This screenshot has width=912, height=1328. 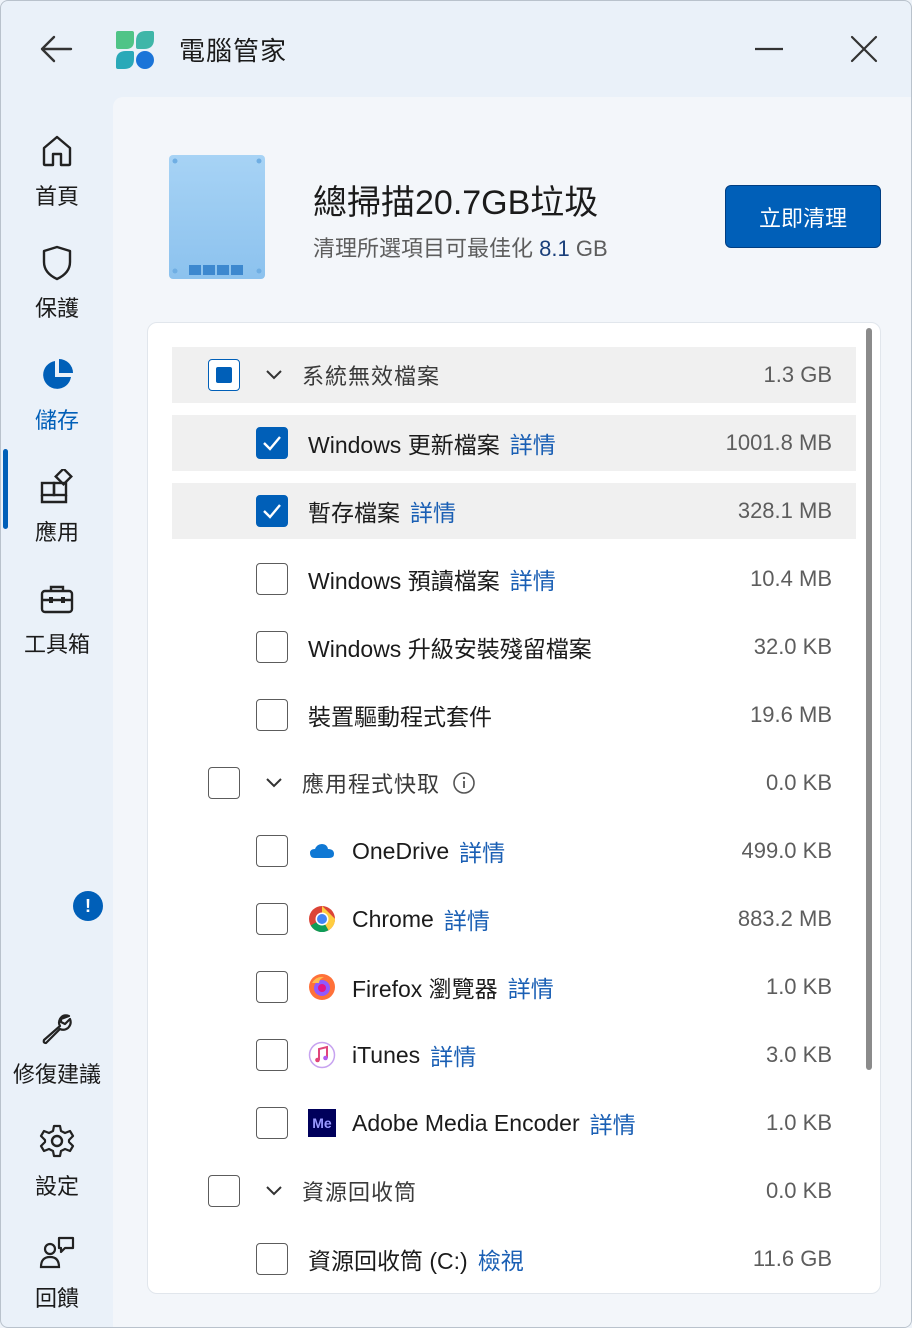 What do you see at coordinates (514, 1055) in the screenshot?
I see `list-item: iTunes 詳情 3.0 KB` at bounding box center [514, 1055].